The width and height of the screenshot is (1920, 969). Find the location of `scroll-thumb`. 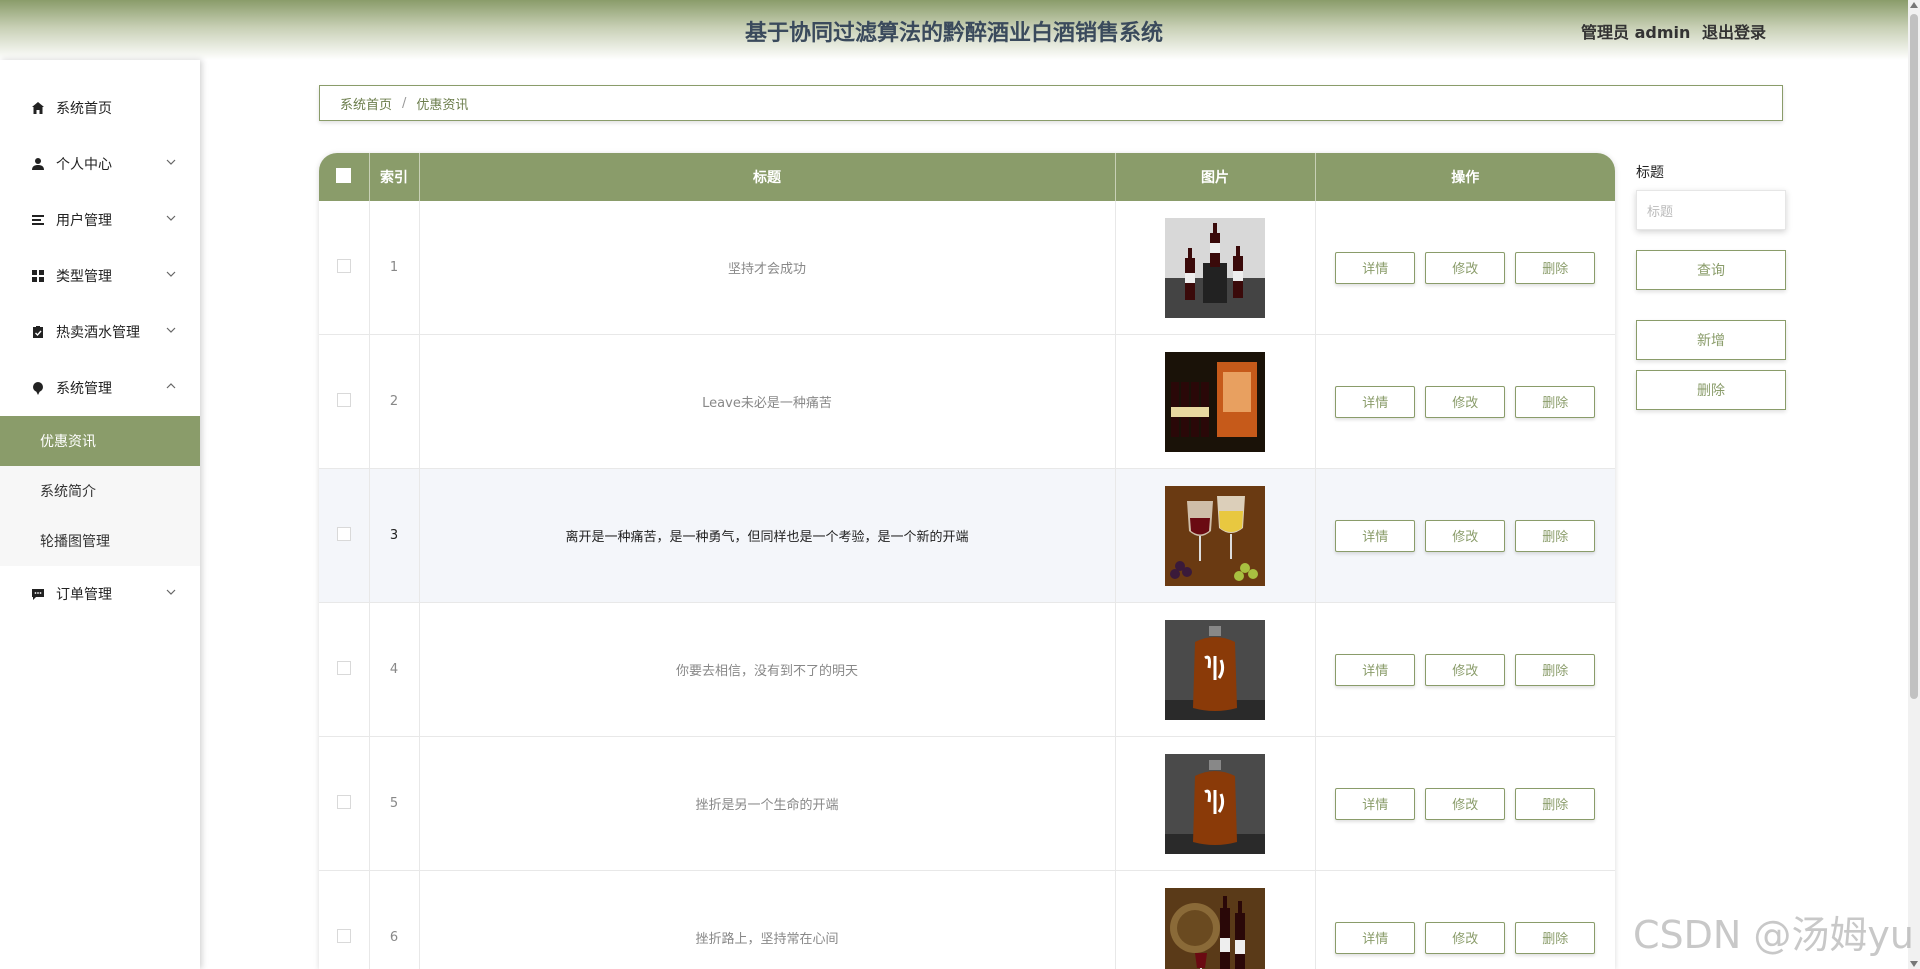

scroll-thumb is located at coordinates (1914, 356).